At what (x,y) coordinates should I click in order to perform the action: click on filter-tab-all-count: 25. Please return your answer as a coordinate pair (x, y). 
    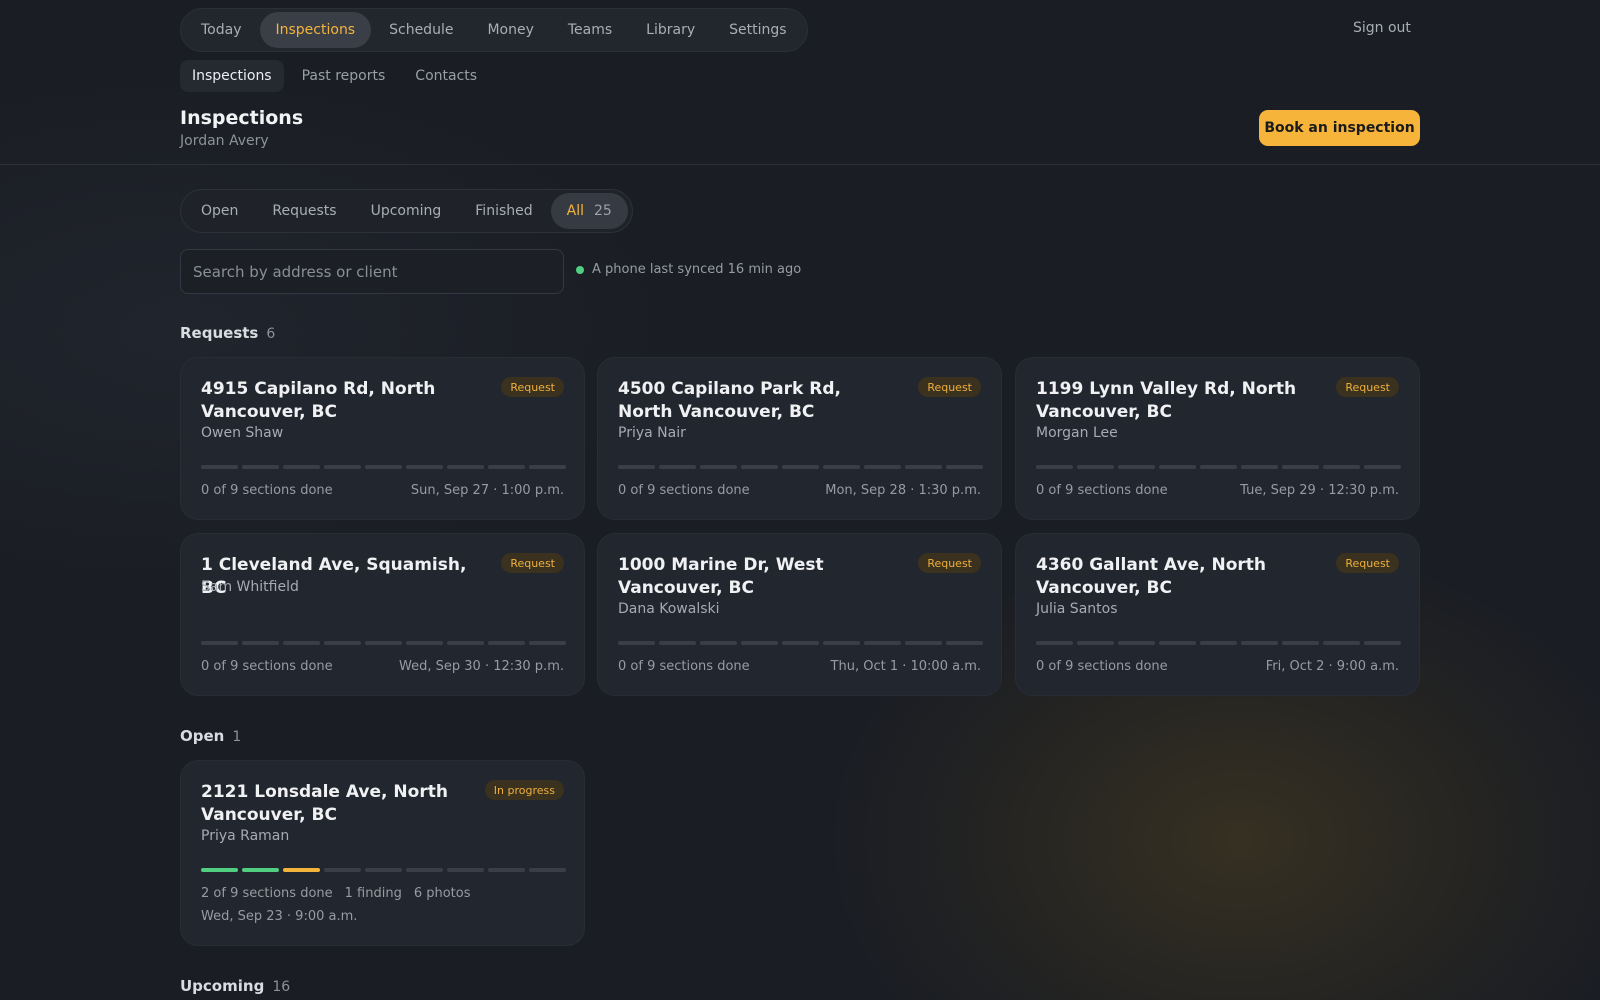
    Looking at the image, I should click on (602, 211).